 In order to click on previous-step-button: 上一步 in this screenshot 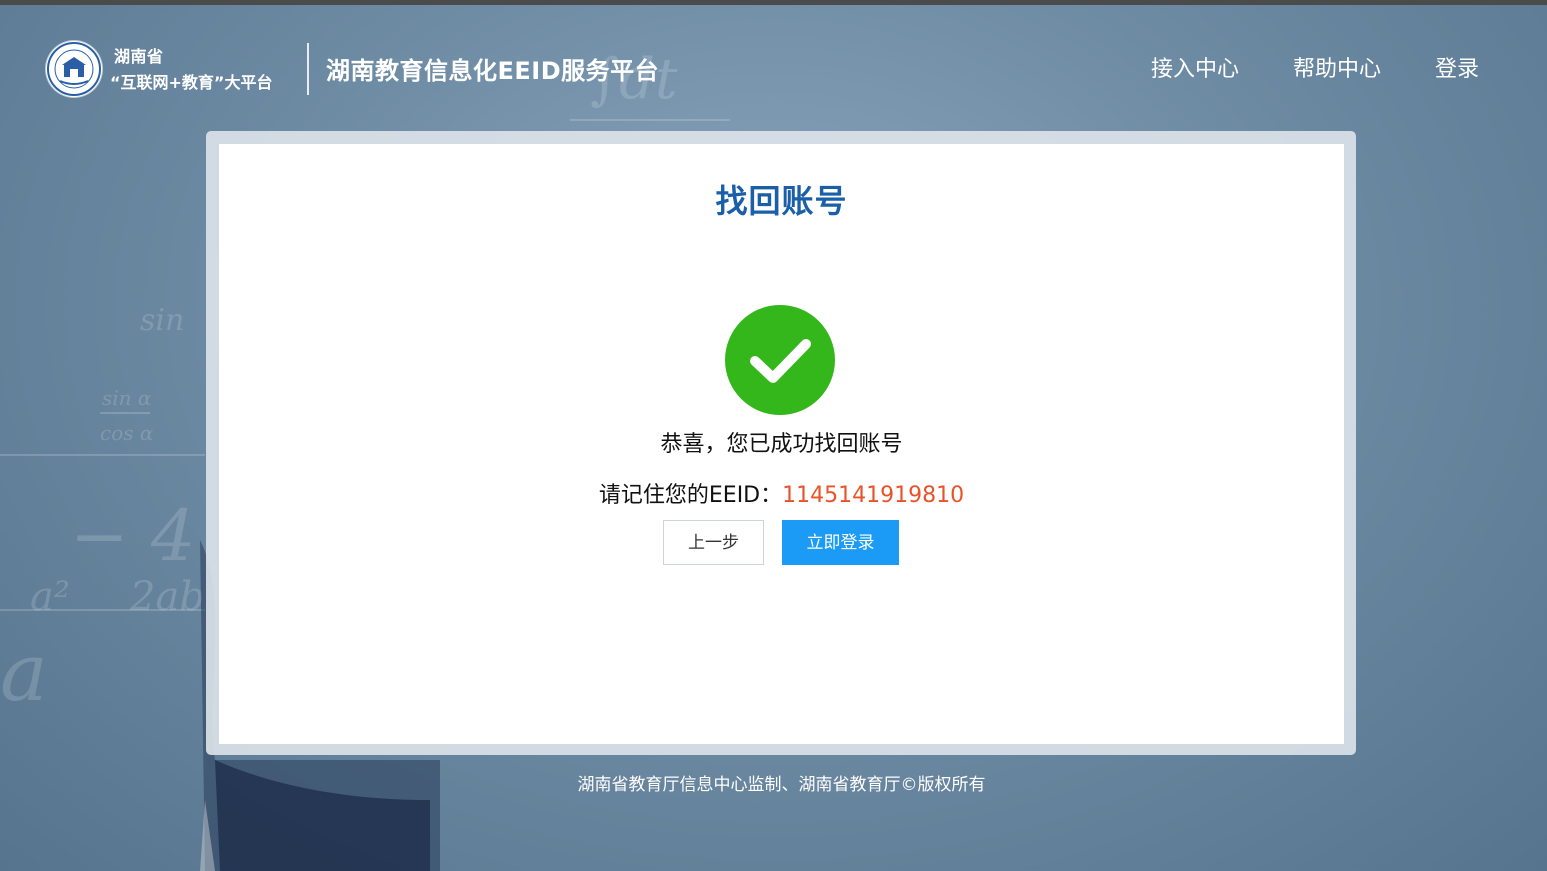, I will do `click(713, 542)`.